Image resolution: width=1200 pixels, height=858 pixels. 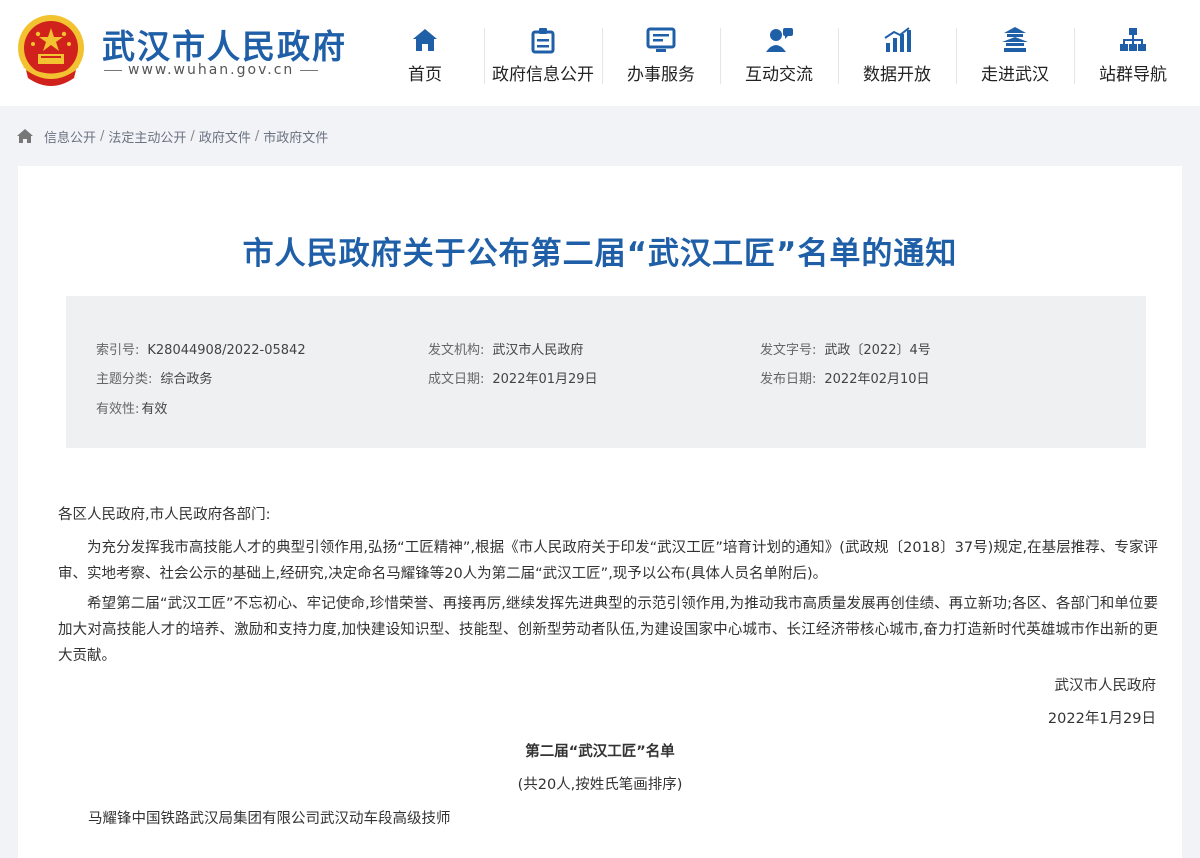 What do you see at coordinates (70, 136) in the screenshot?
I see `breadcrumb-item: 信息公开` at bounding box center [70, 136].